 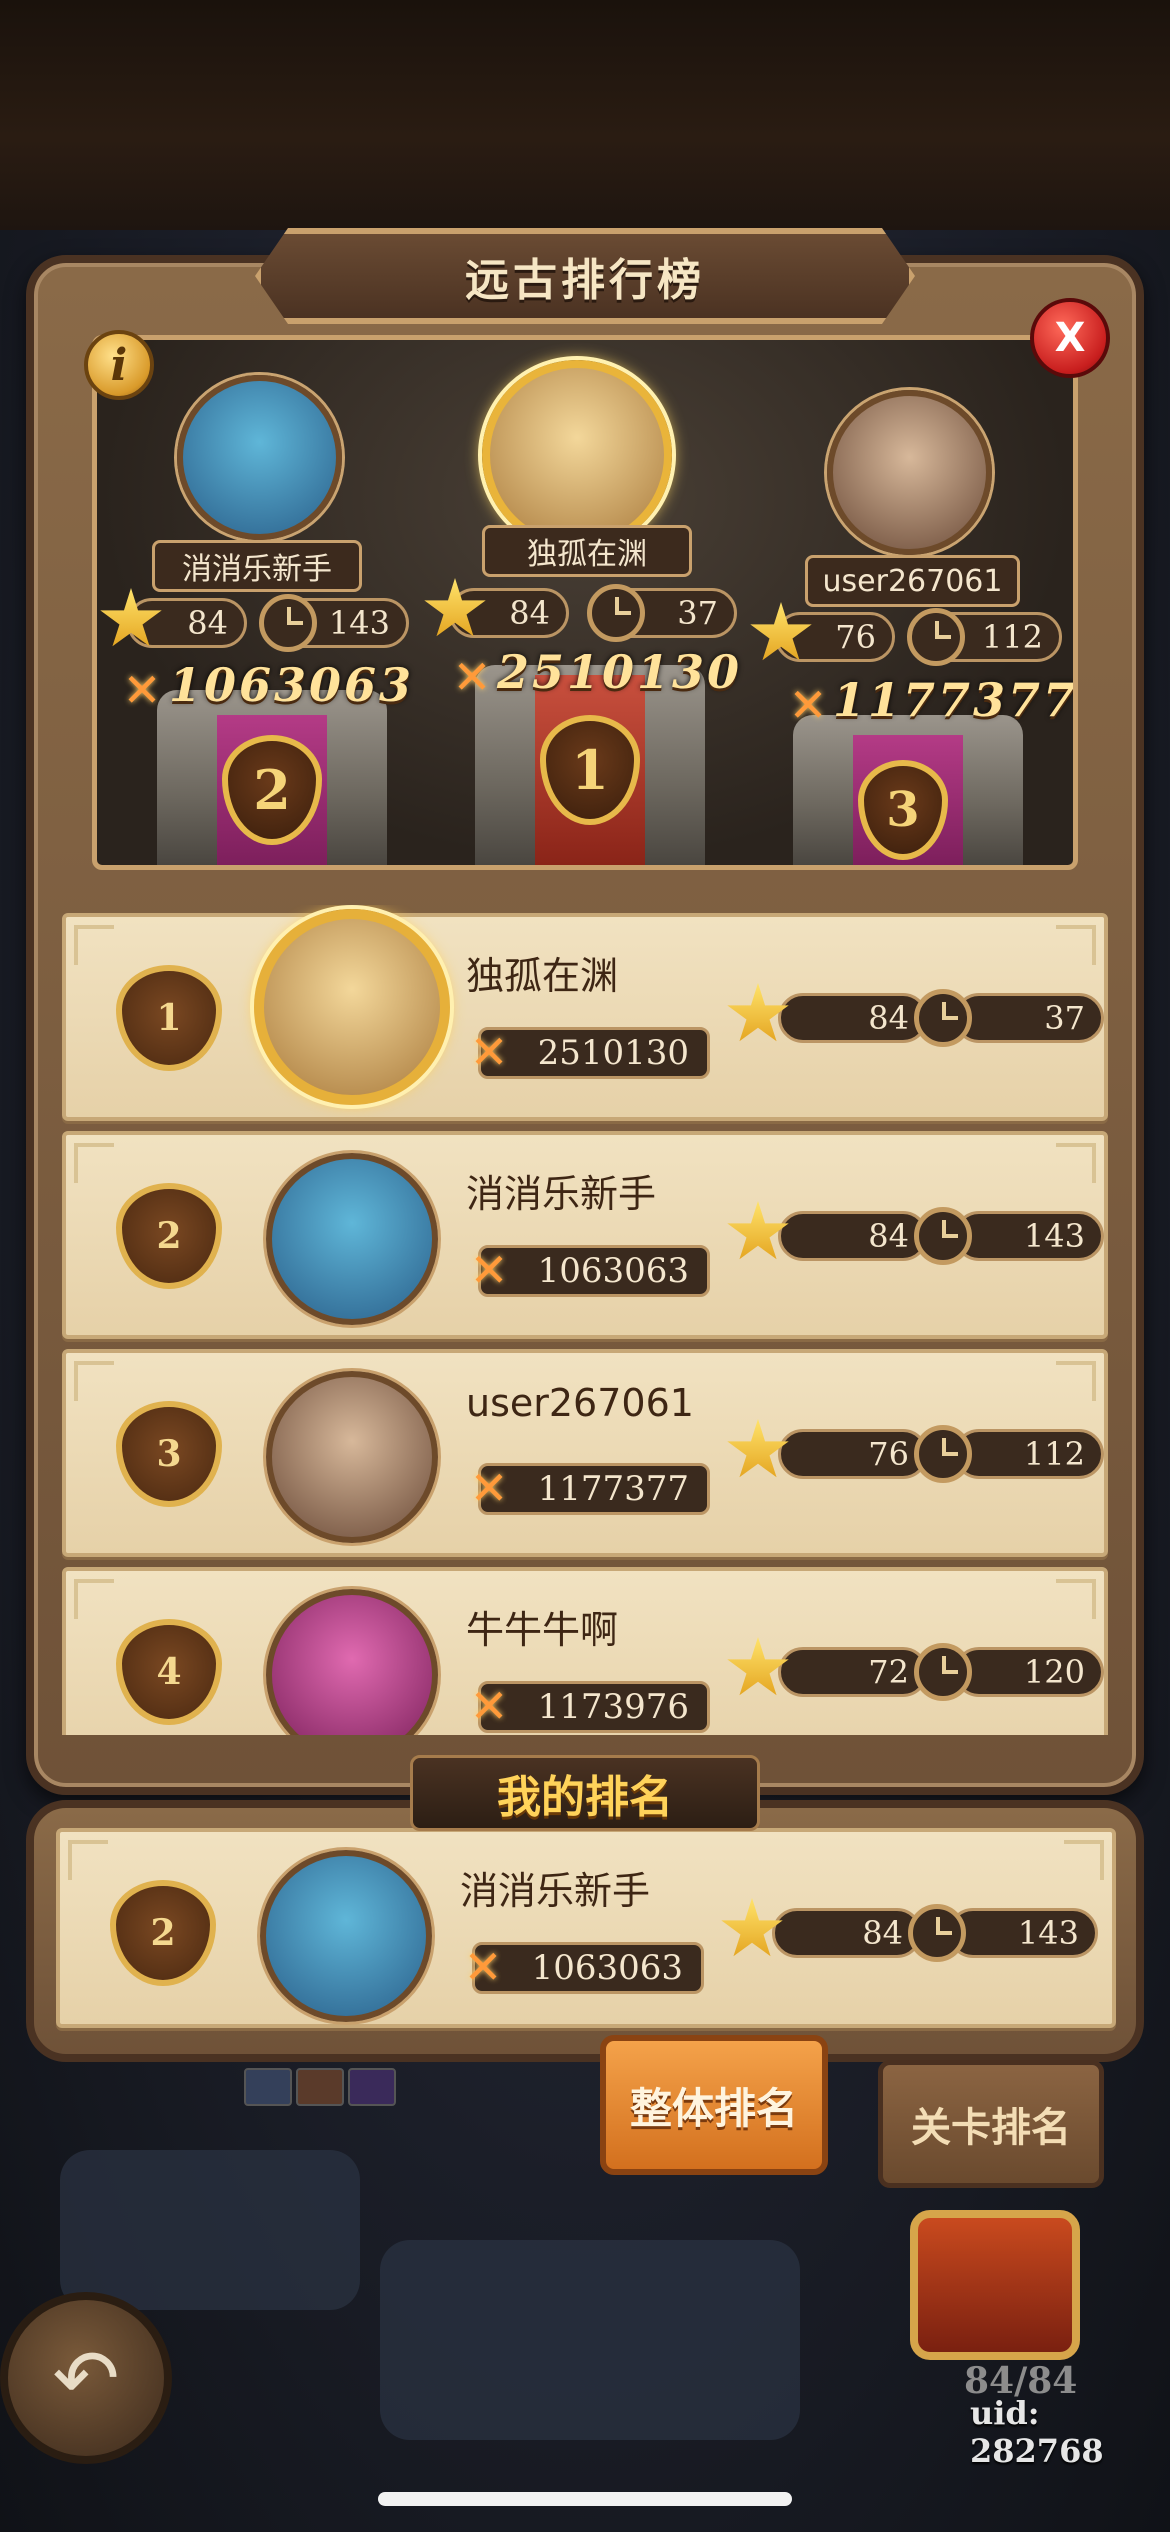 I want to click on title-plate: 远古排行榜, so click(x=585, y=276).